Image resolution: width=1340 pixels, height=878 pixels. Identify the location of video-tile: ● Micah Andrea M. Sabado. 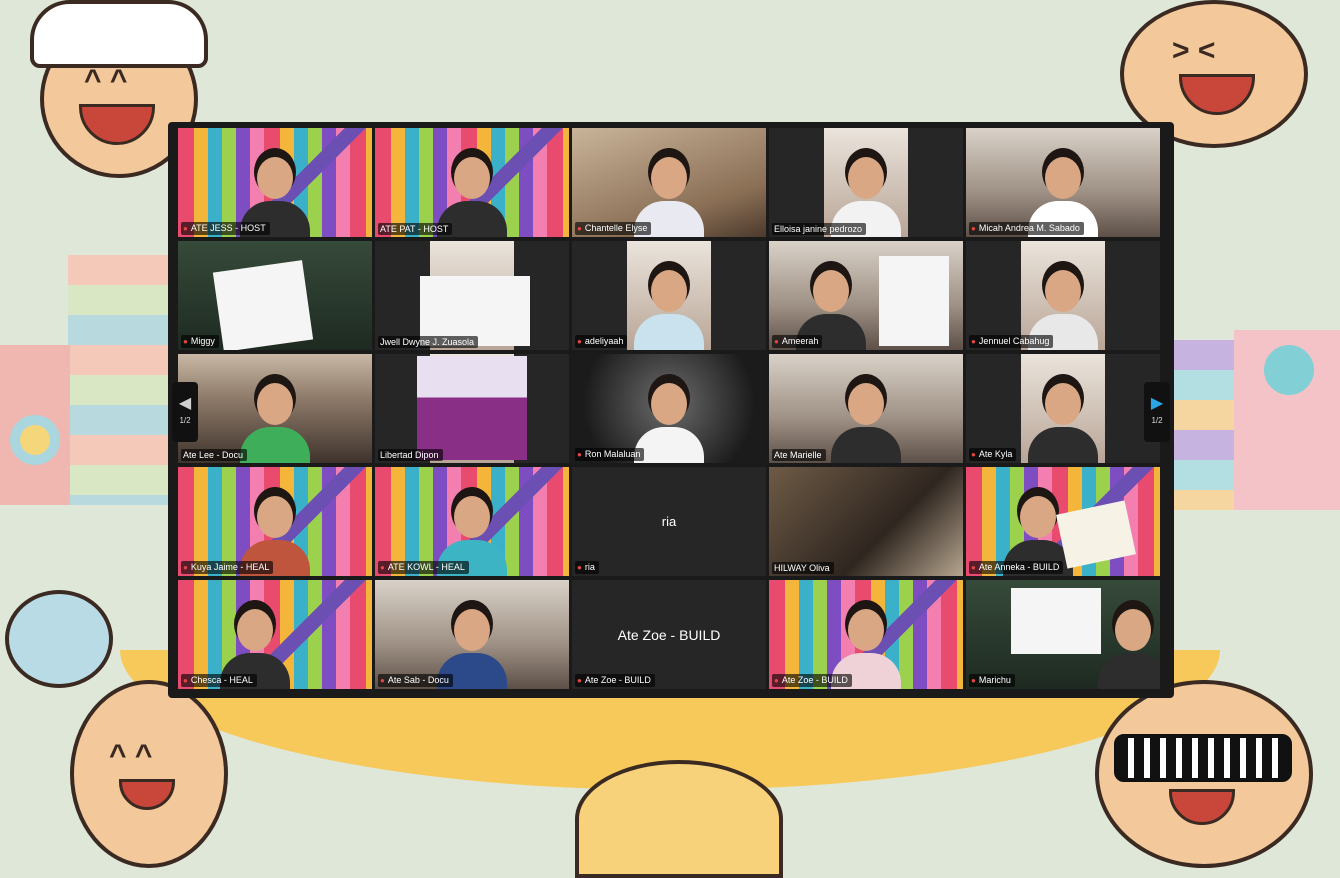
(1063, 182).